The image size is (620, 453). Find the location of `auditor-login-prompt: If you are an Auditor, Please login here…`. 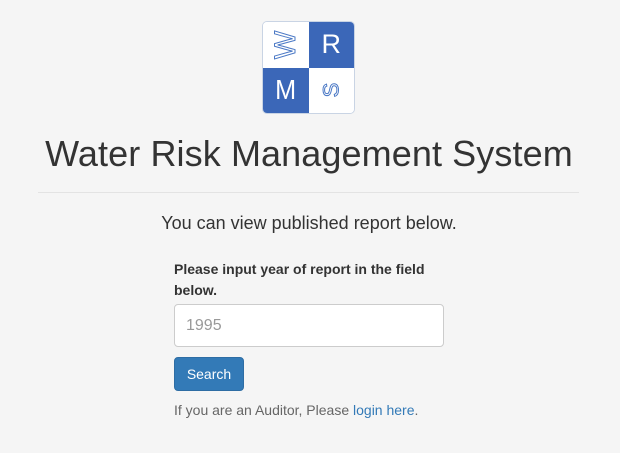

auditor-login-prompt: If you are an Auditor, Please login here… is located at coordinates (296, 410).